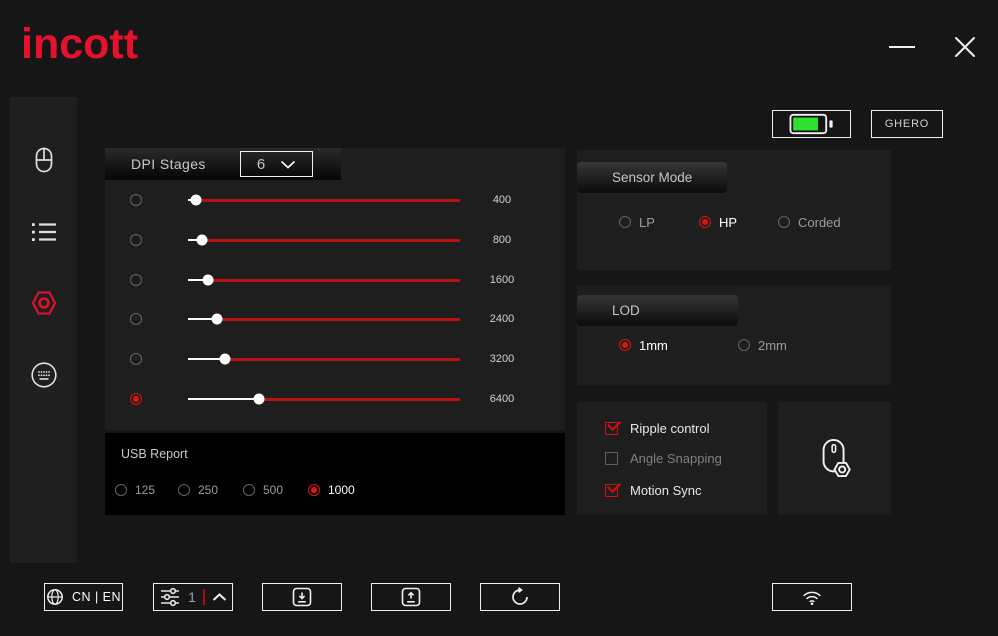 This screenshot has width=998, height=636. What do you see at coordinates (43, 330) in the screenshot?
I see `sidebar` at bounding box center [43, 330].